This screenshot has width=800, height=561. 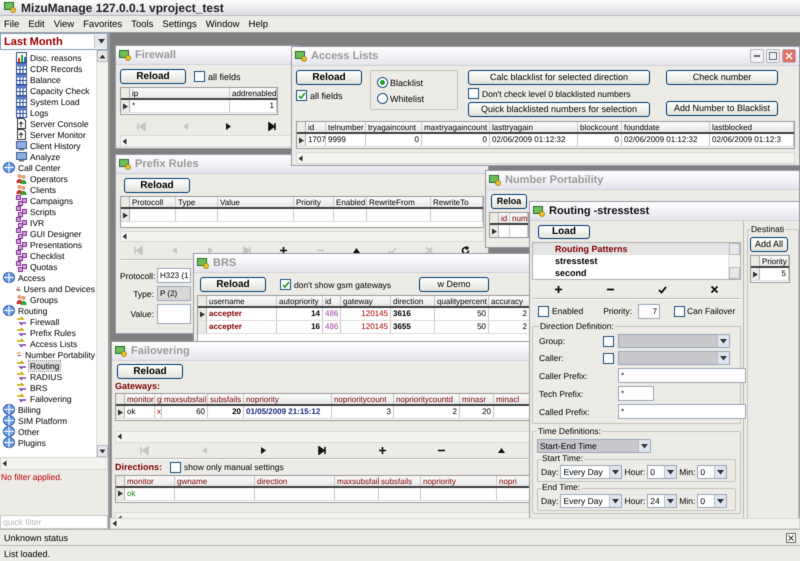 I want to click on column-header: Value, so click(x=256, y=202).